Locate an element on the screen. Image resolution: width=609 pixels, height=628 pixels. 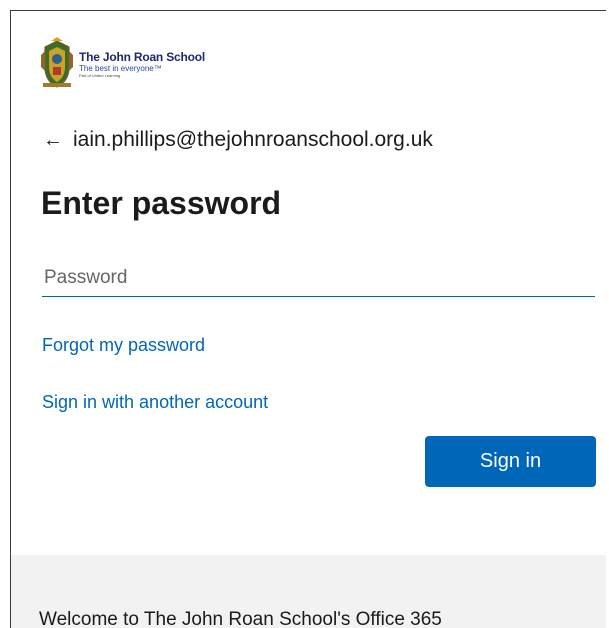
sign-in-button: Sign in is located at coordinates (510, 461).